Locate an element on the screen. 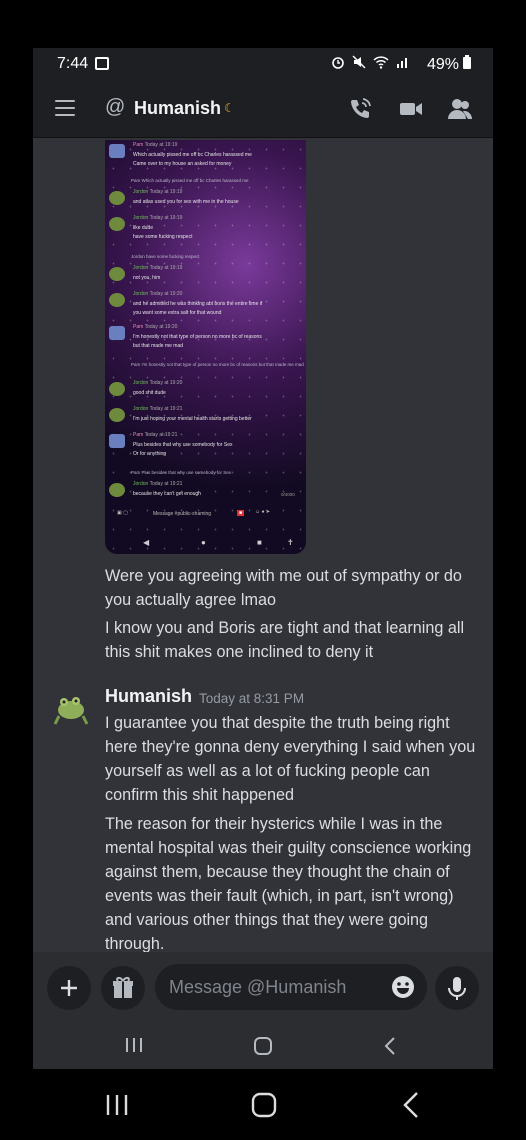 Image resolution: width=526 pixels, height=1140 pixels. mini-message: Jordon Today at 19:20 good shit dude is located at coordinates (205, 391).